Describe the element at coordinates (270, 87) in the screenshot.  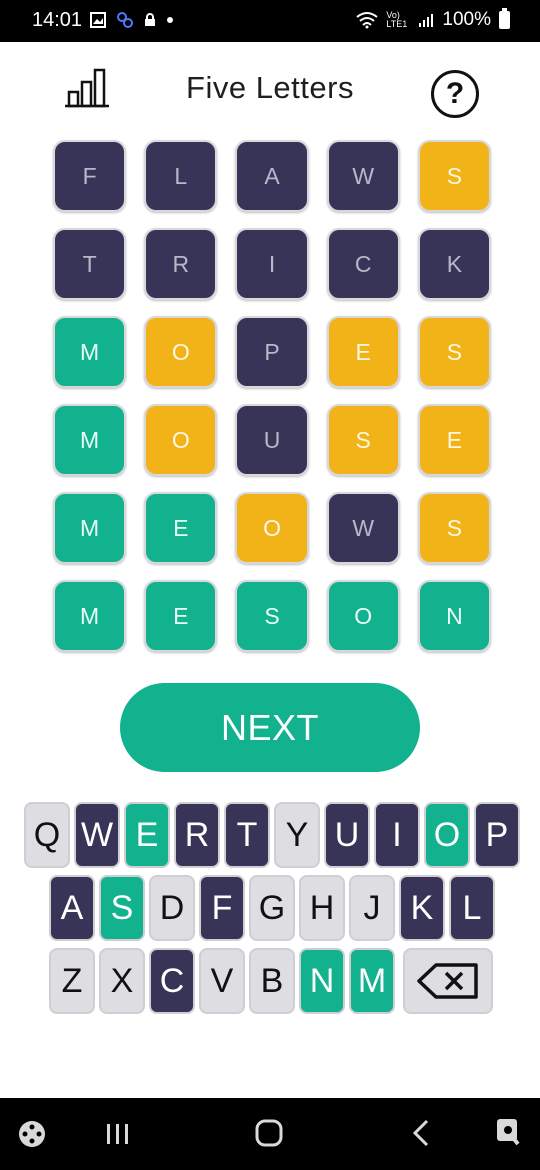
I see `header: Five Letters ?` at that location.